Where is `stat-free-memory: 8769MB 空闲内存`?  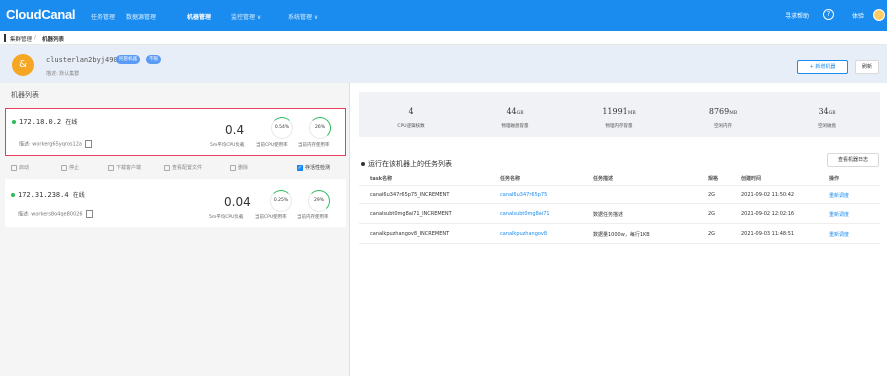 stat-free-memory: 8769MB 空闲内存 is located at coordinates (723, 118).